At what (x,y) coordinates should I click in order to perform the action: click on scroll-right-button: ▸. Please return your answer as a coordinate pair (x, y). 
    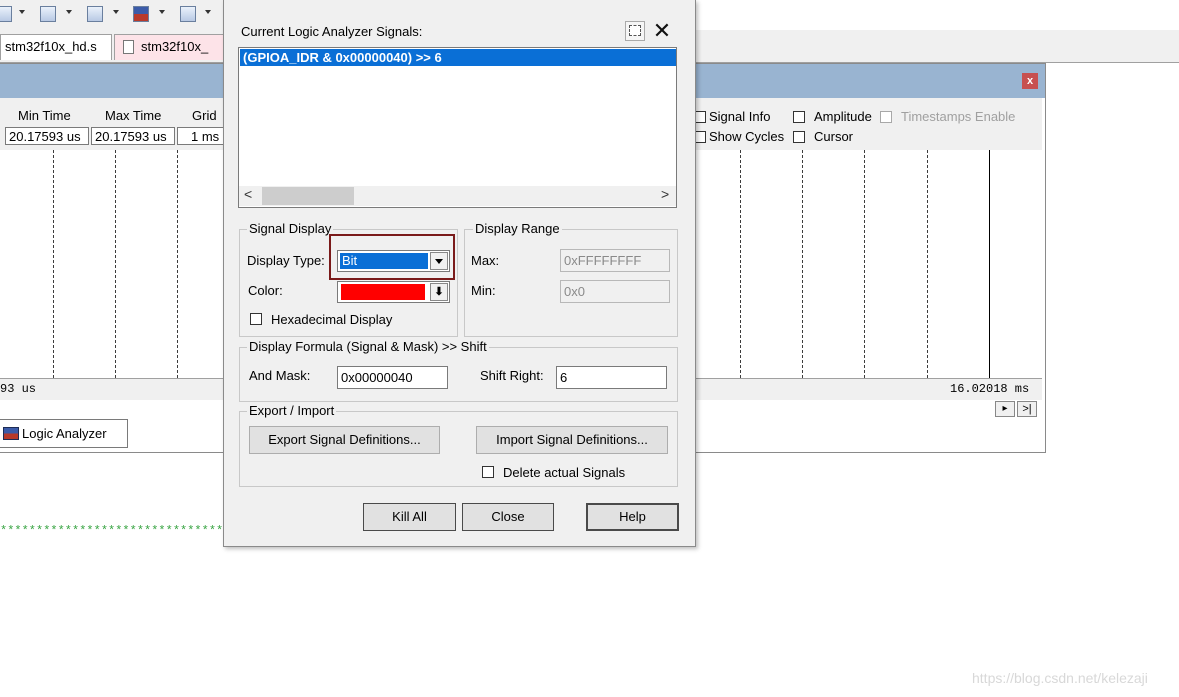
    Looking at the image, I should click on (1005, 409).